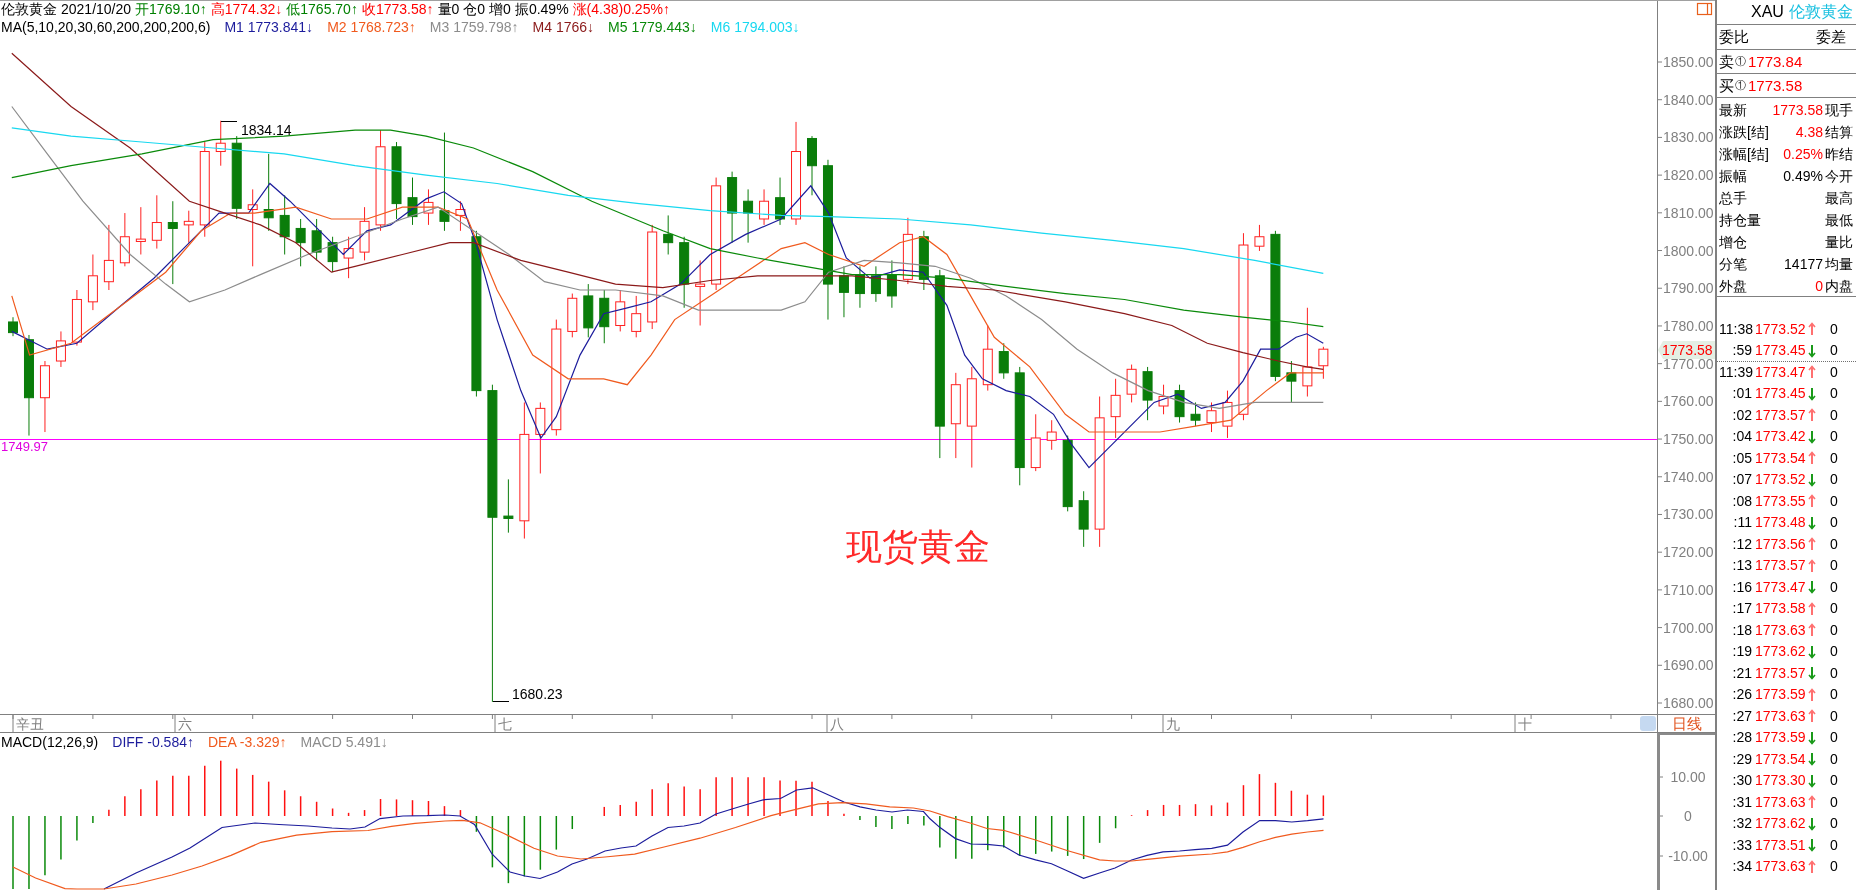  Describe the element at coordinates (30, 724) in the screenshot. I see `date-axis-label: 辛丑` at that location.